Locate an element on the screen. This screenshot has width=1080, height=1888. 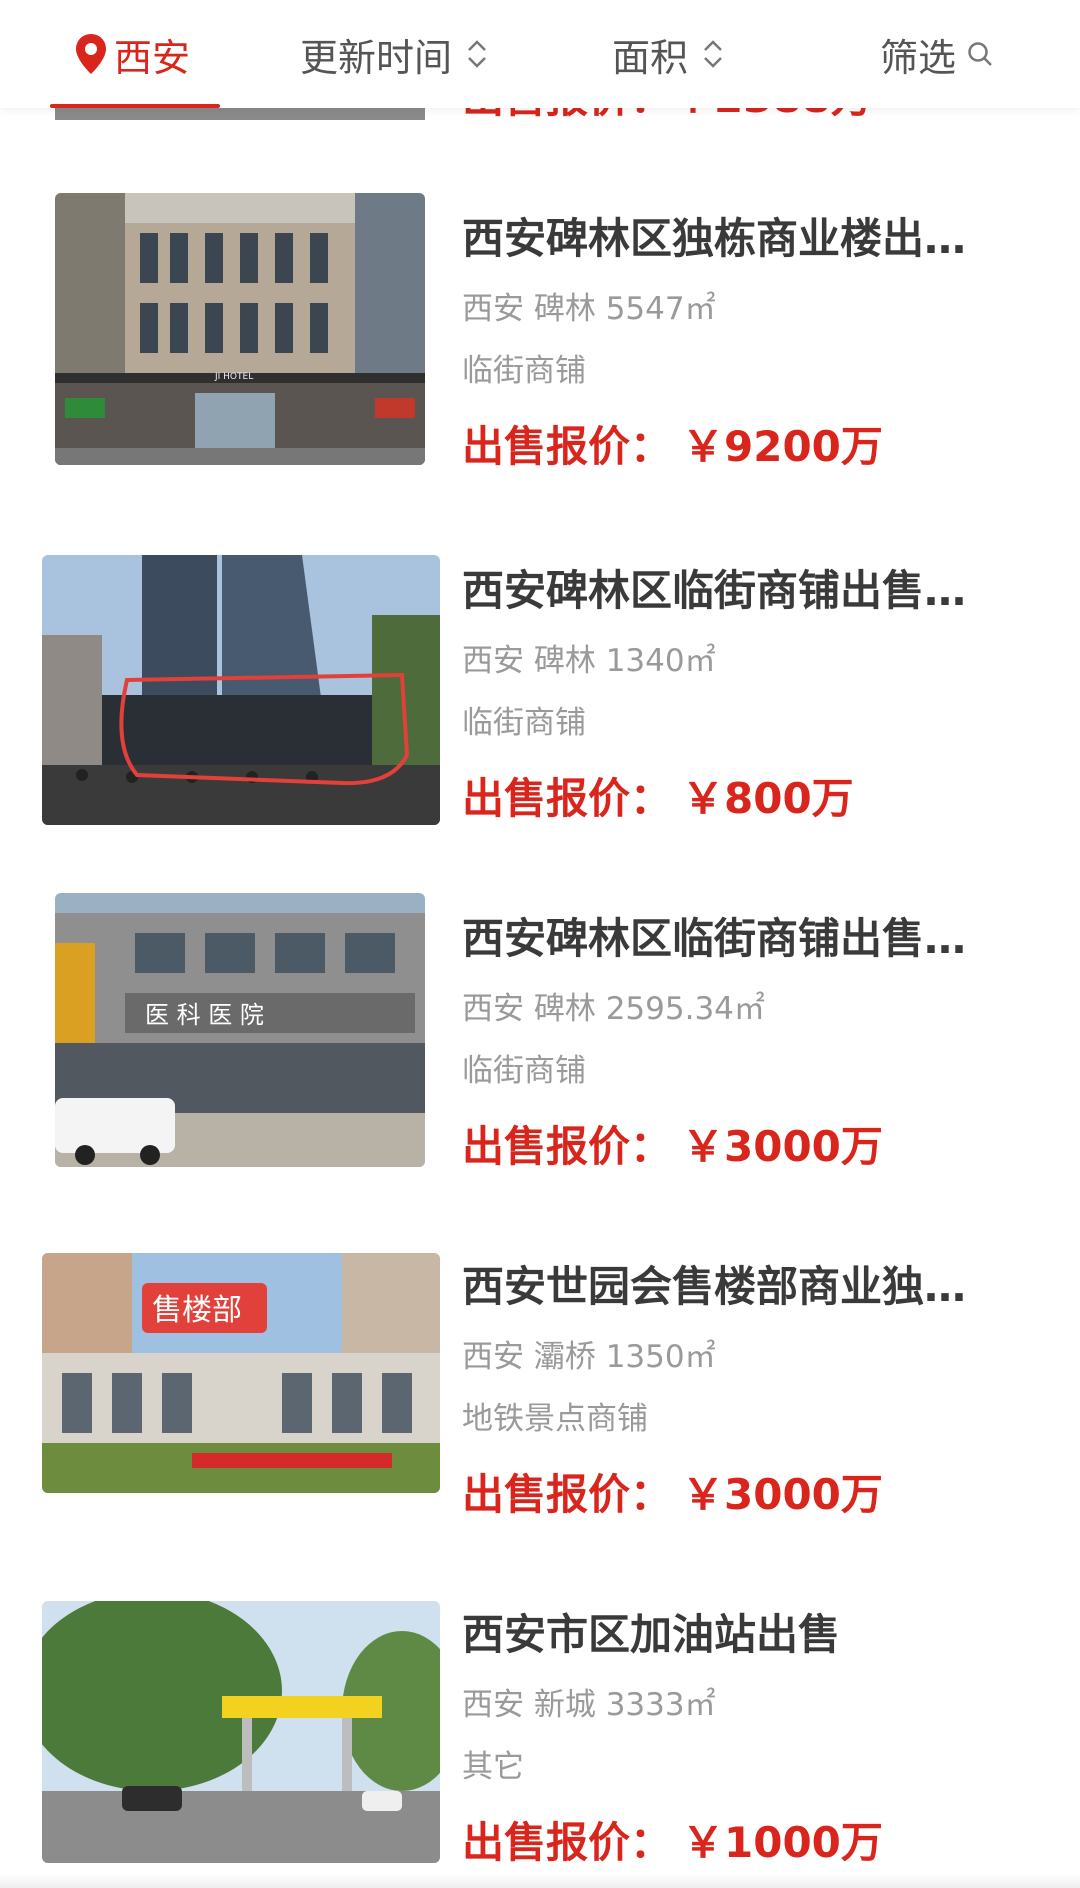
listing-location-area: 西安 新城 3333㎡ is located at coordinates (589, 1705).